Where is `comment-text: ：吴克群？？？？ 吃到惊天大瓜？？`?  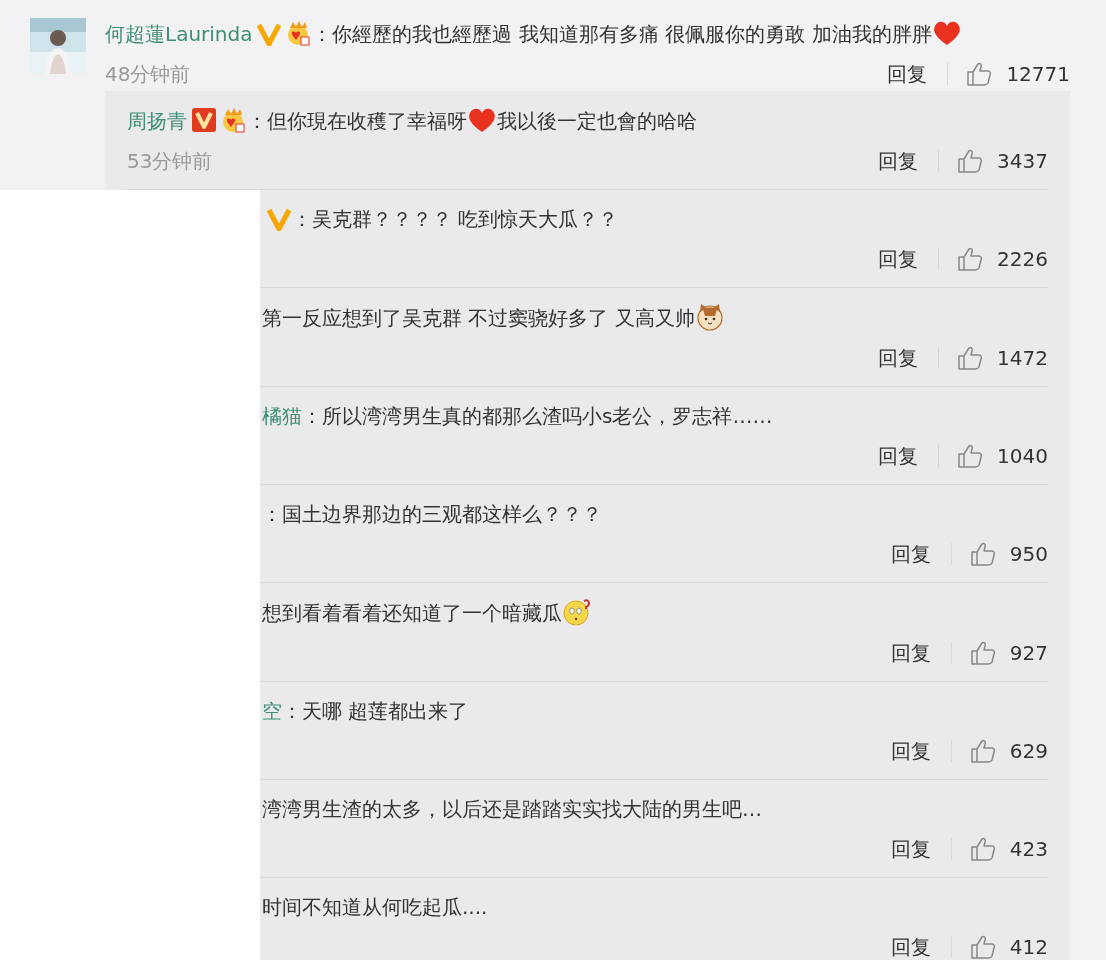
comment-text: ：吴克群？？？？ 吃到惊天大瓜？？ is located at coordinates (455, 219).